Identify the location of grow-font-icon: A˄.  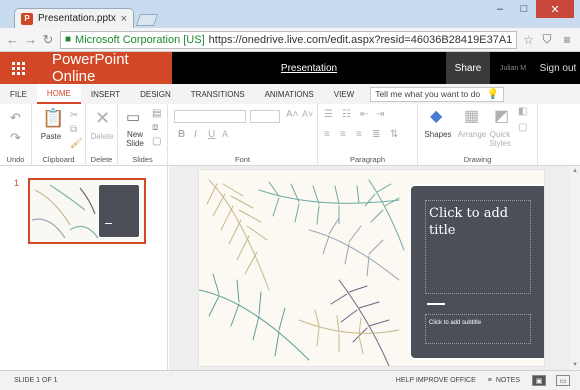
(292, 114).